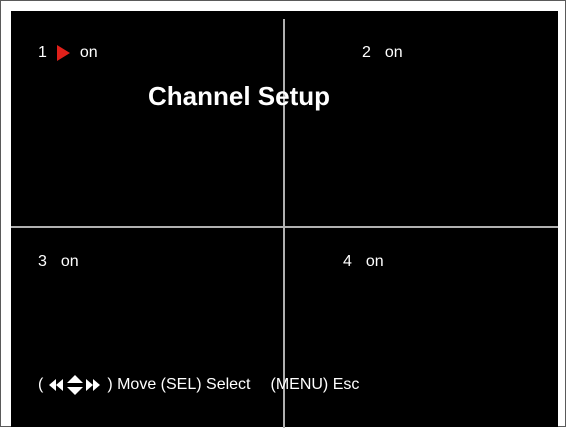 This screenshot has width=566, height=428. I want to click on selection-cursor-icon, so click(63, 53).